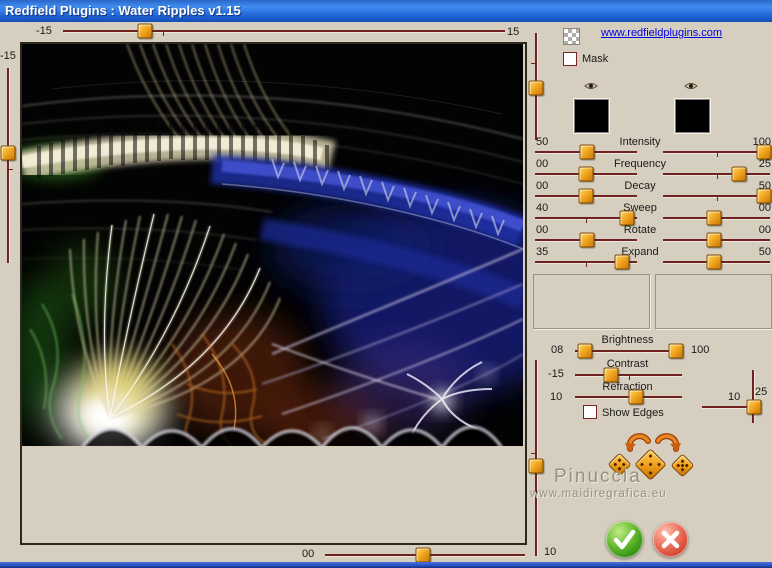 The width and height of the screenshot is (772, 568). Describe the element at coordinates (598, 494) in the screenshot. I see `watermark-site: www.maidiregrafica.eu` at that location.